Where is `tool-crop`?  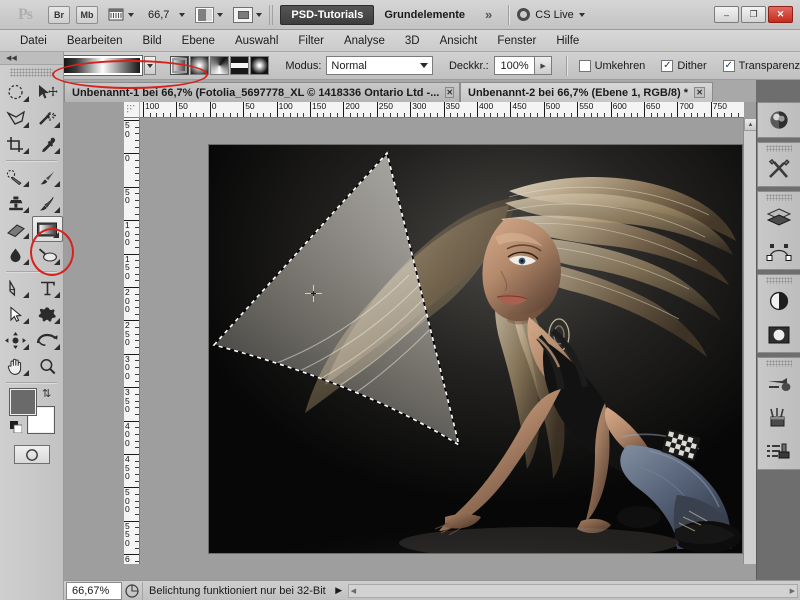 tool-crop is located at coordinates (16, 144).